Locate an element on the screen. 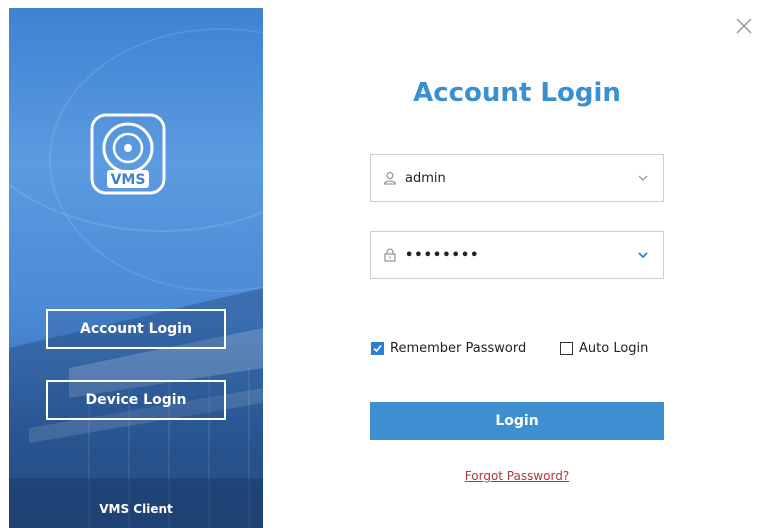 The image size is (758, 528). lock-icon is located at coordinates (390, 255).